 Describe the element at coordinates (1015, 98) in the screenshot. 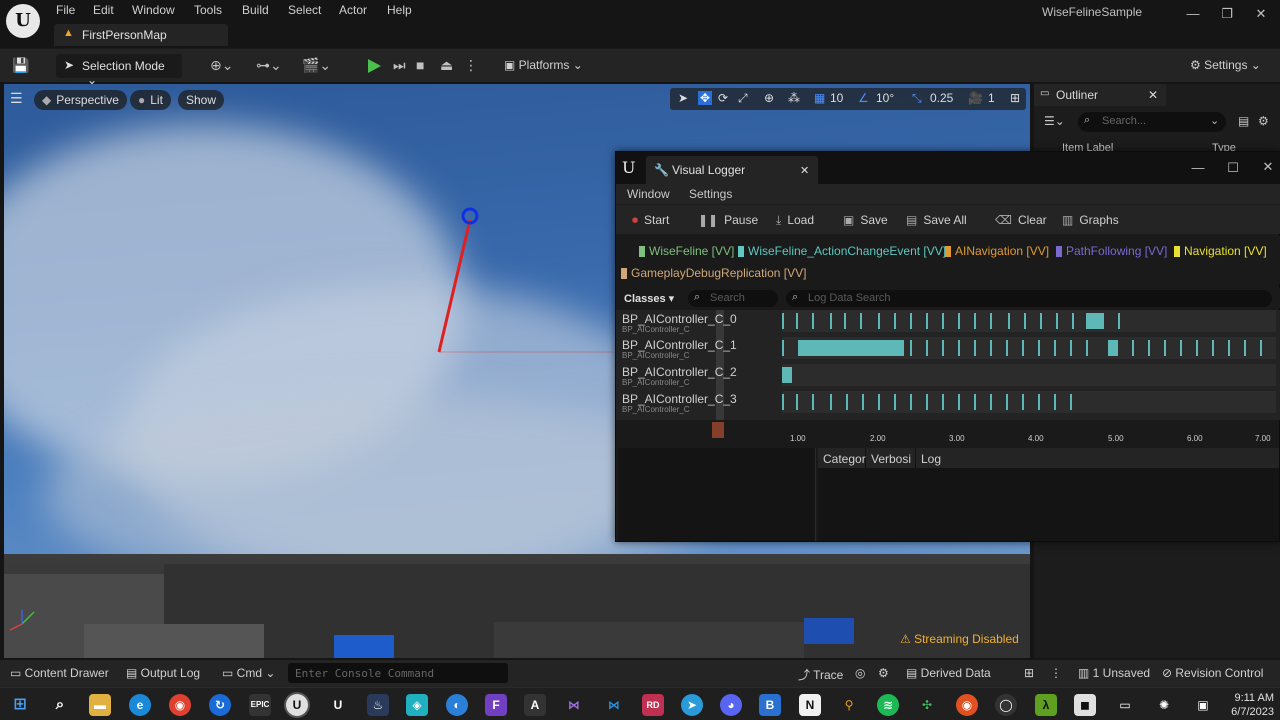

I see `viewport-layout-icon: ⊞` at that location.